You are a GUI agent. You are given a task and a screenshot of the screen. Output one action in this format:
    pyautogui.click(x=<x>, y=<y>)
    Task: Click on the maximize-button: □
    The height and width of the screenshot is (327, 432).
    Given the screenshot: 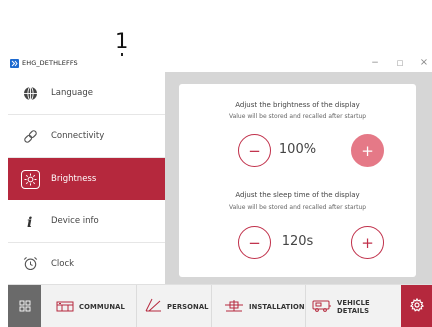 What is the action you would take?
    pyautogui.click(x=400, y=63)
    